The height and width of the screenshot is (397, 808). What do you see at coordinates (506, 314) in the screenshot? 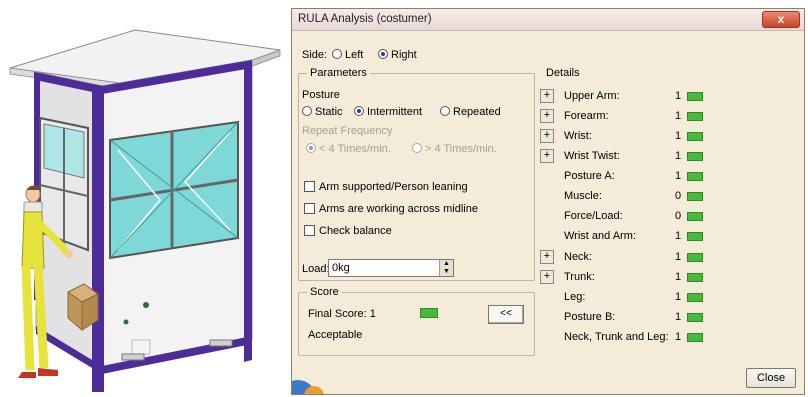
I see `collapse-details-button: <<` at bounding box center [506, 314].